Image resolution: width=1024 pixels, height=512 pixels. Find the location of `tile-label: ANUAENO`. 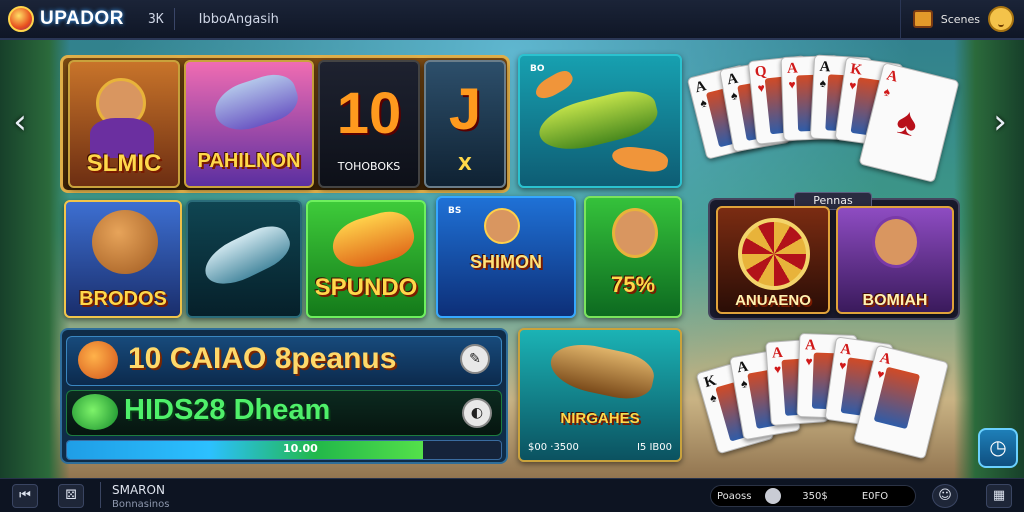

tile-label: ANUAENO is located at coordinates (773, 300).